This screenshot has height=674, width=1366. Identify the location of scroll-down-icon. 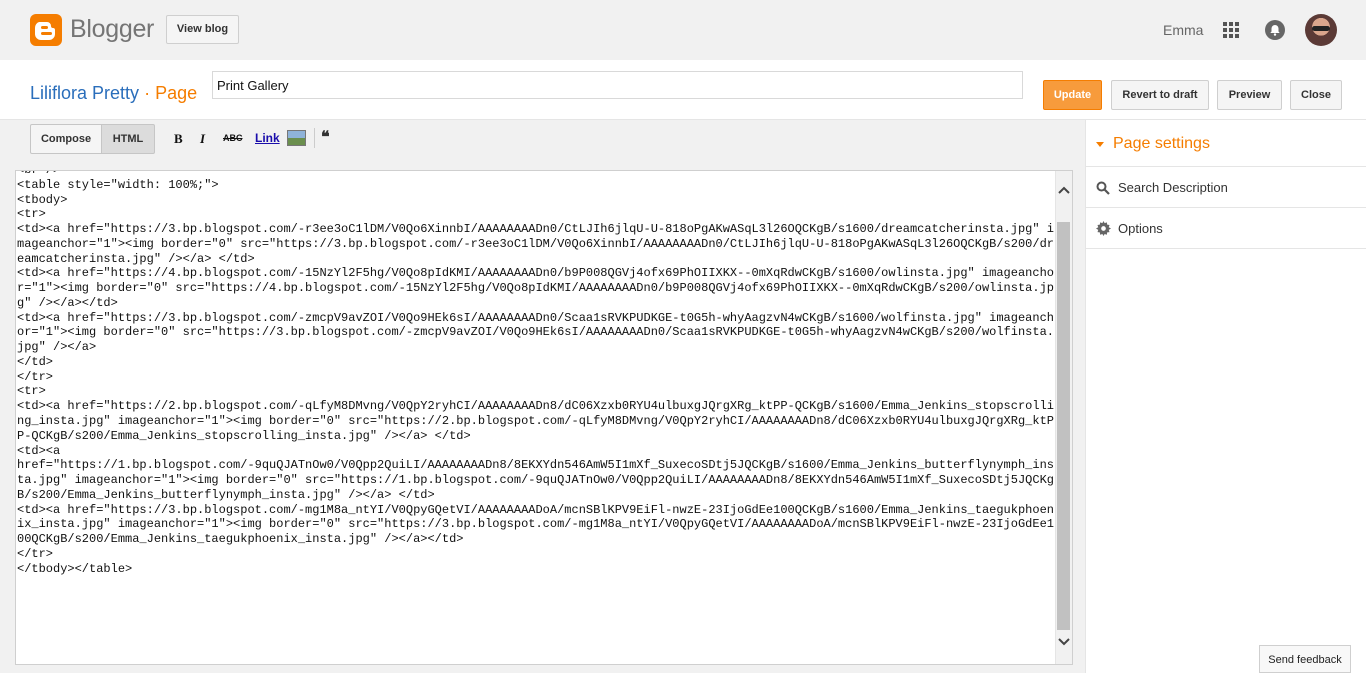
(1064, 642).